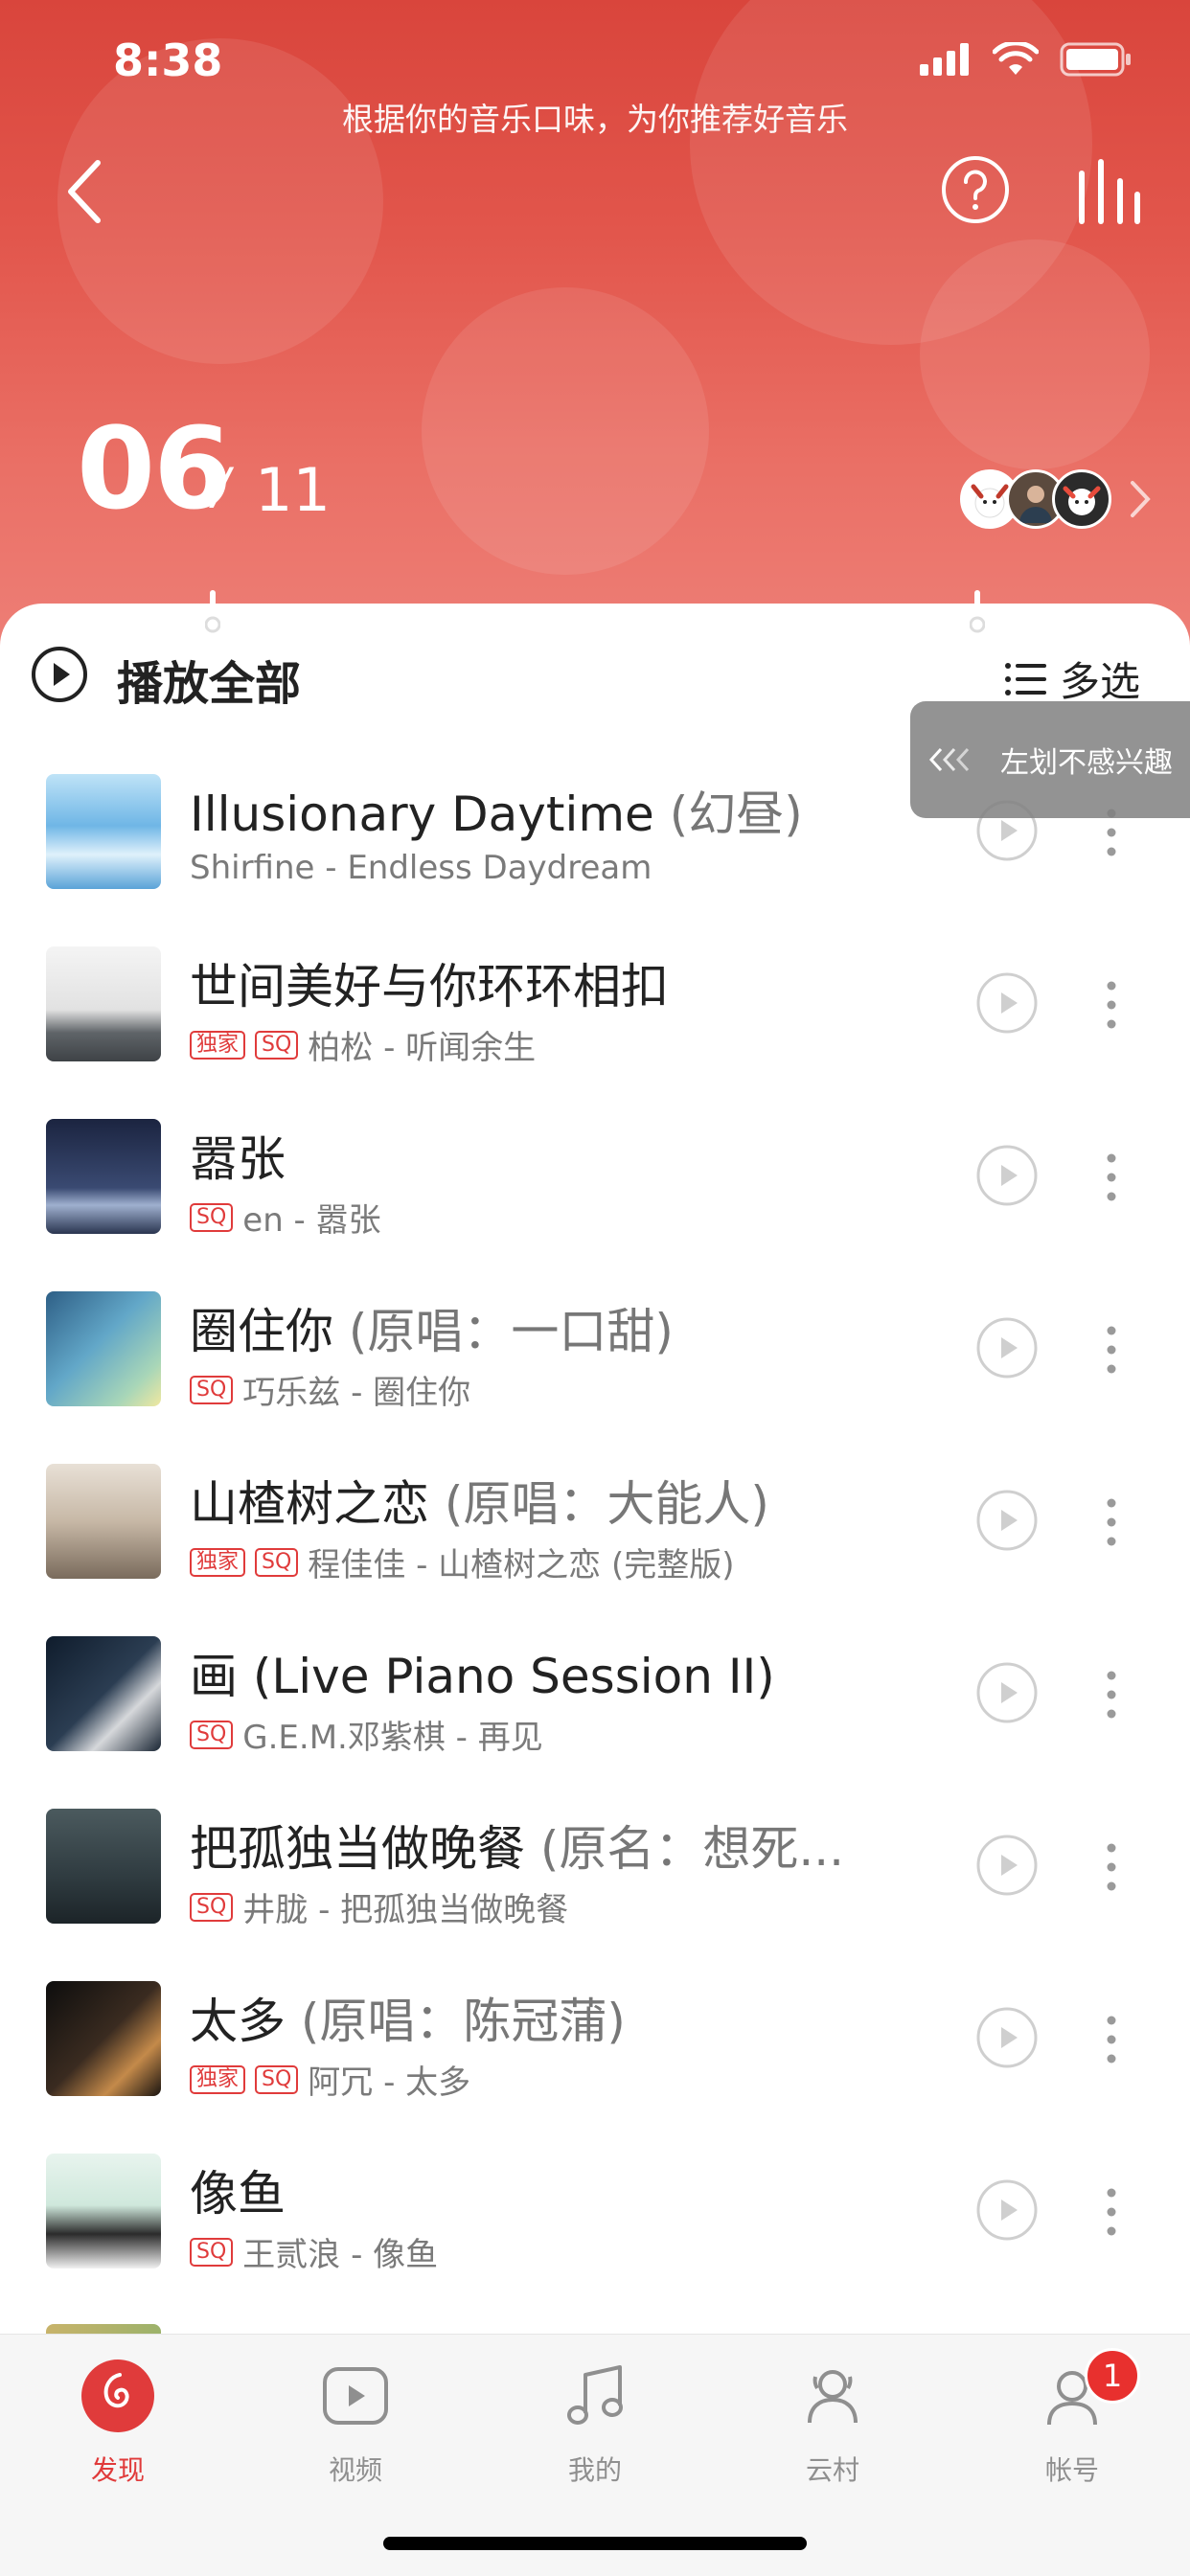  I want to click on now-playing-icon, so click(1108, 192).